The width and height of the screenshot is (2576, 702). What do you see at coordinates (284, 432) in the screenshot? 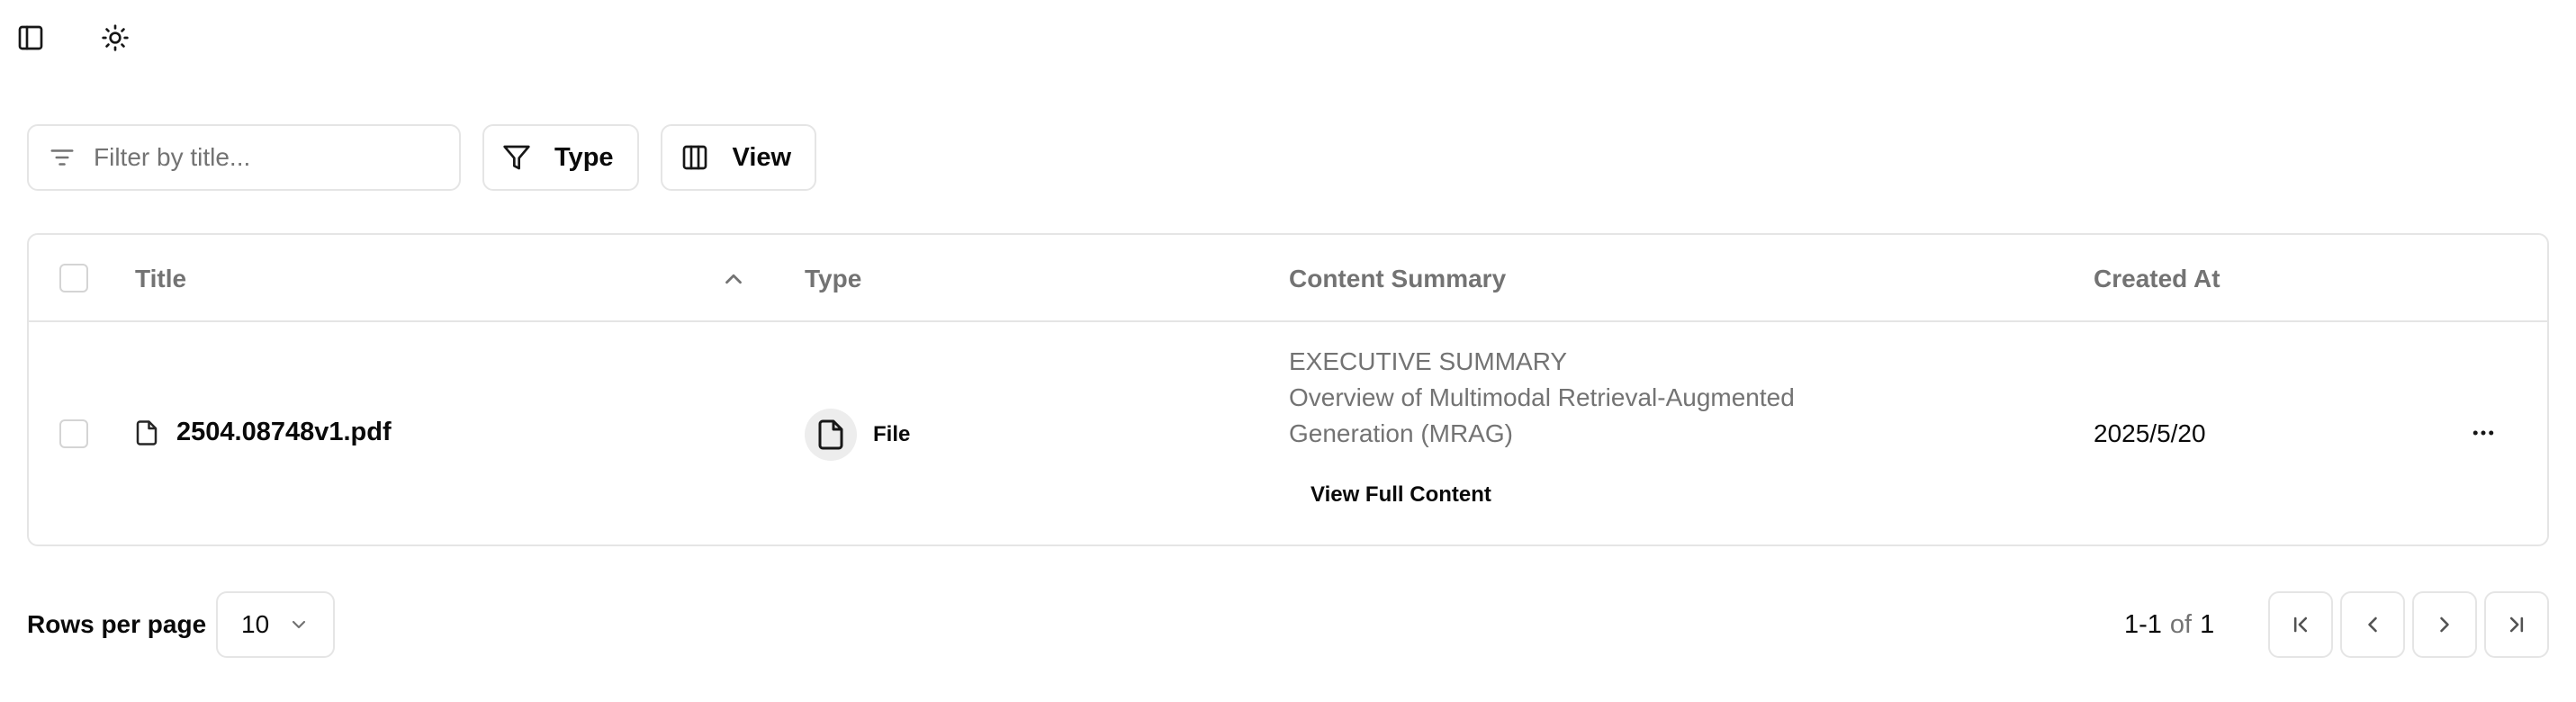
I see `row-title-text: 2504.08748v1.pdf` at bounding box center [284, 432].